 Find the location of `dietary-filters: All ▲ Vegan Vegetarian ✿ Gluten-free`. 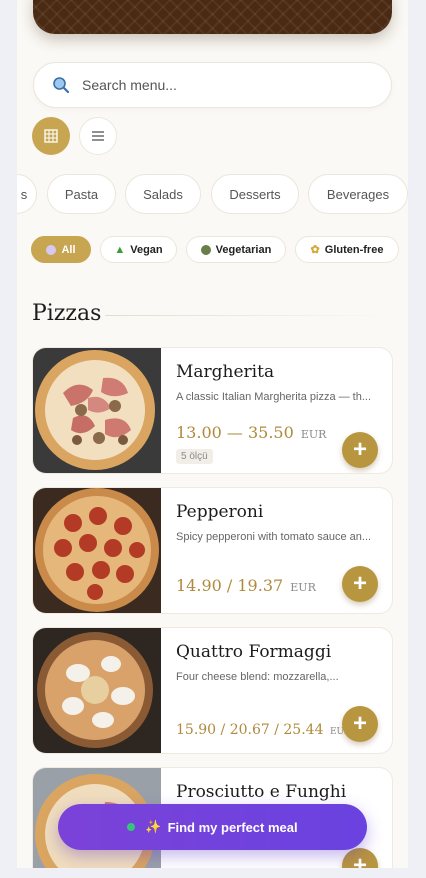

dietary-filters: All ▲ Vegan Vegetarian ✿ Gluten-free is located at coordinates (212, 250).